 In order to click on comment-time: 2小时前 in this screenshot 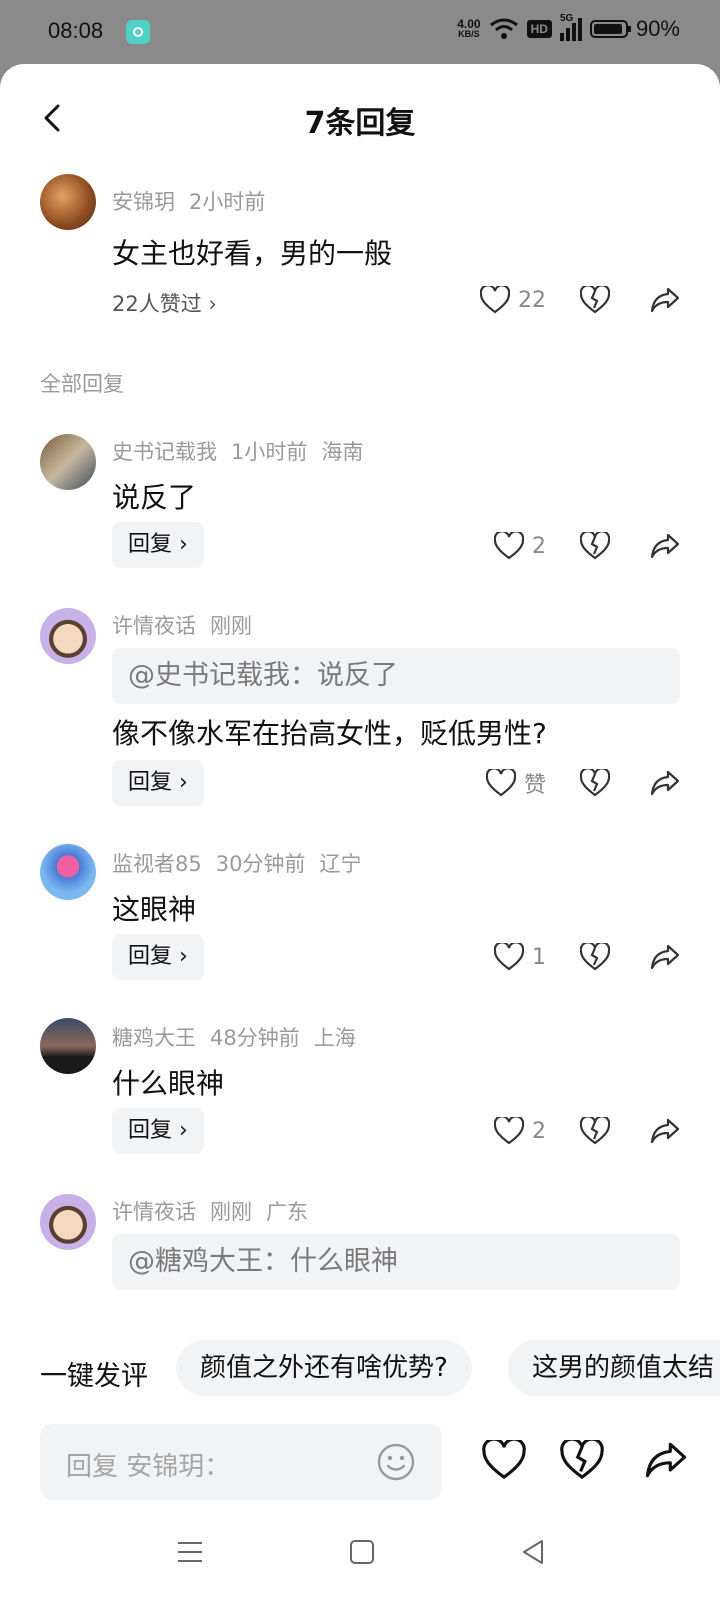, I will do `click(227, 202)`.